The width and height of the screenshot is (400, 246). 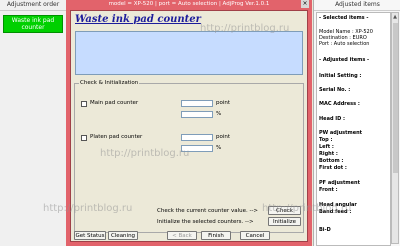 What do you see at coordinates (109, 83) in the screenshot?
I see `group-title: Check & Initialization` at bounding box center [109, 83].